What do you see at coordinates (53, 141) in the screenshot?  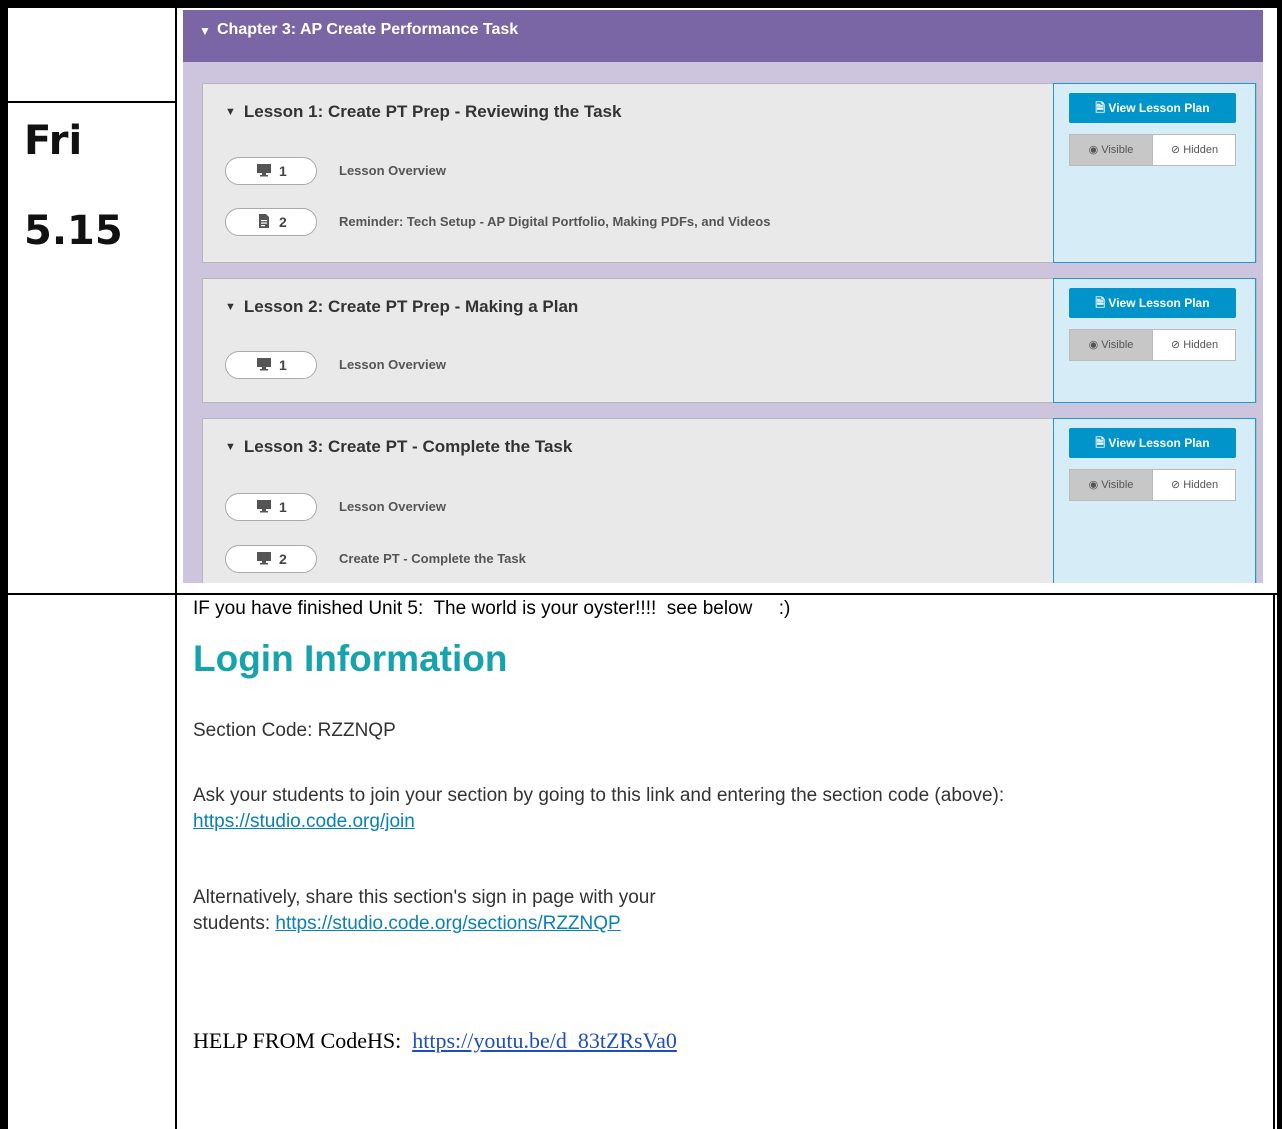 I see `day-weekday: Fri` at bounding box center [53, 141].